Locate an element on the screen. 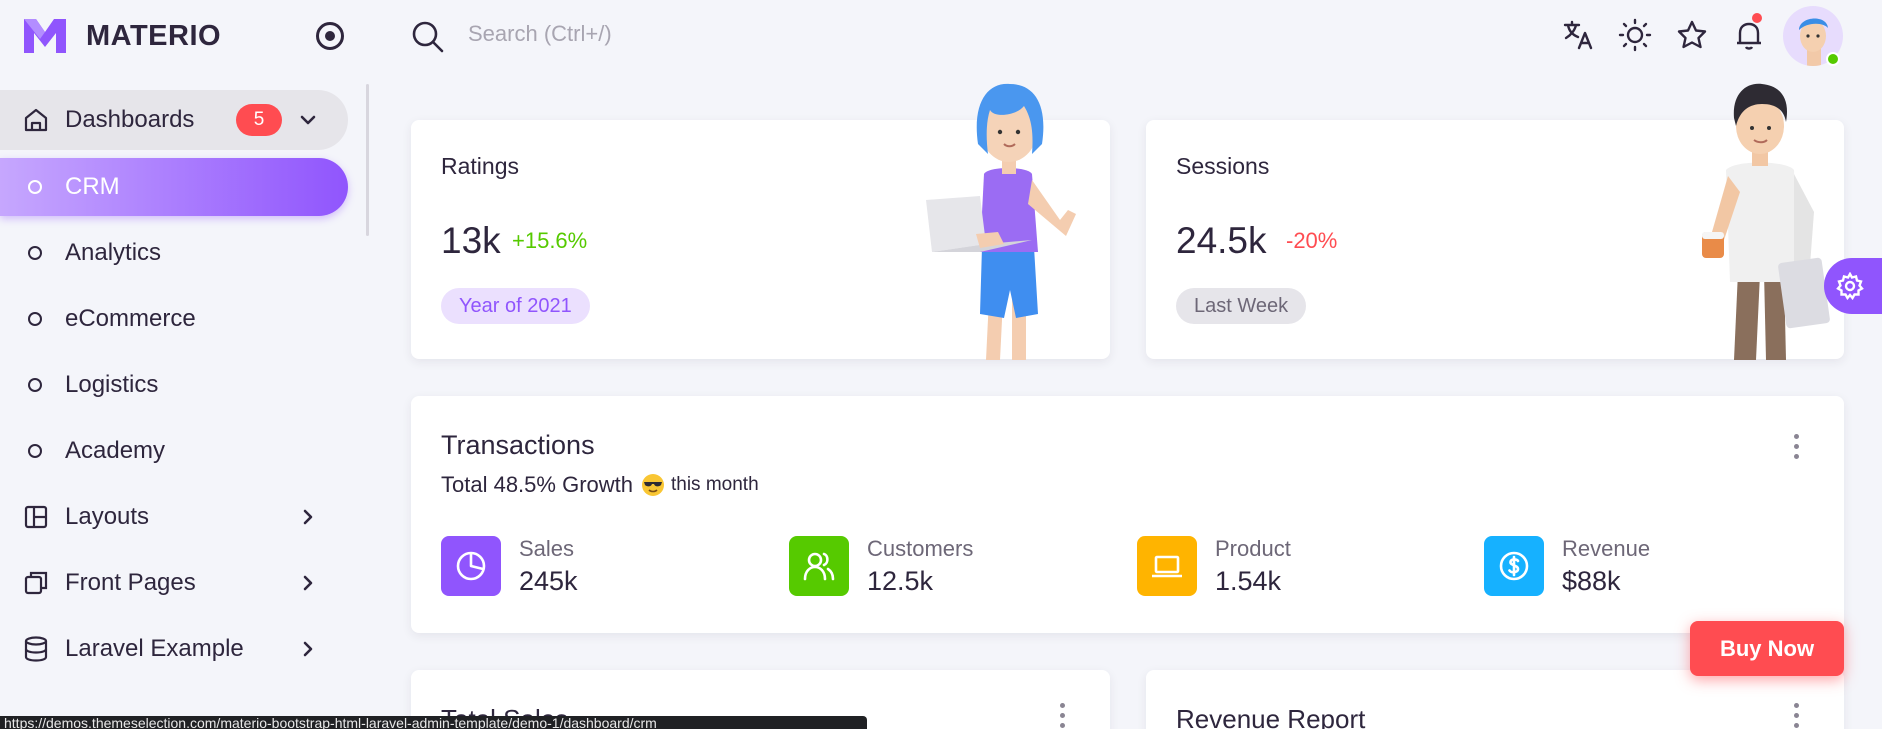 This screenshot has height=729, width=1882. sidebar-item-ecommerce: eCommerce is located at coordinates (174, 319).